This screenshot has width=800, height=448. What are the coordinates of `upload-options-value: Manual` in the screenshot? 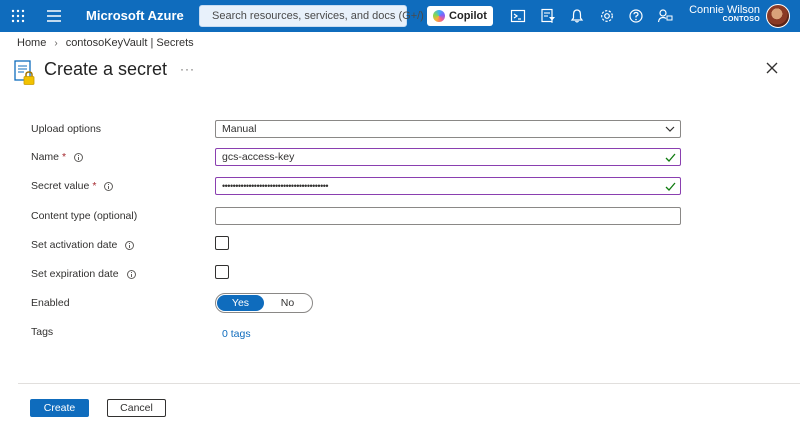 It's located at (239, 129).